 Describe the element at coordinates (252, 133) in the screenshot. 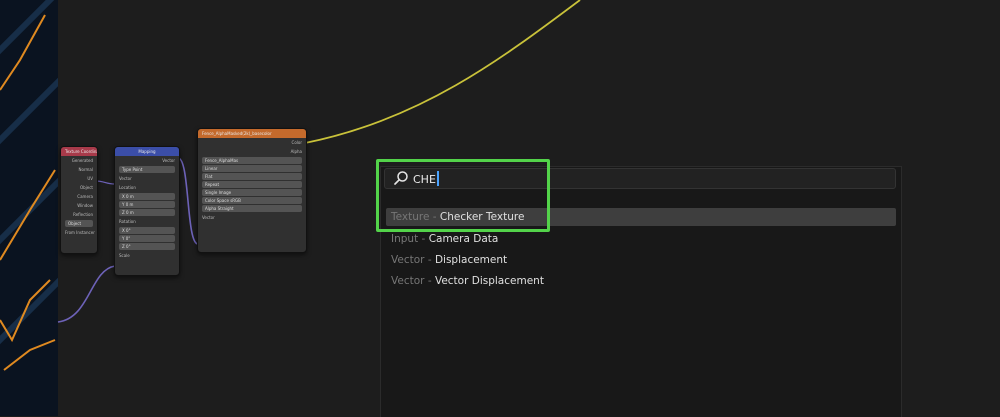

I see `node-header: Fence_AlphaMasked(2k)_basecolor` at that location.